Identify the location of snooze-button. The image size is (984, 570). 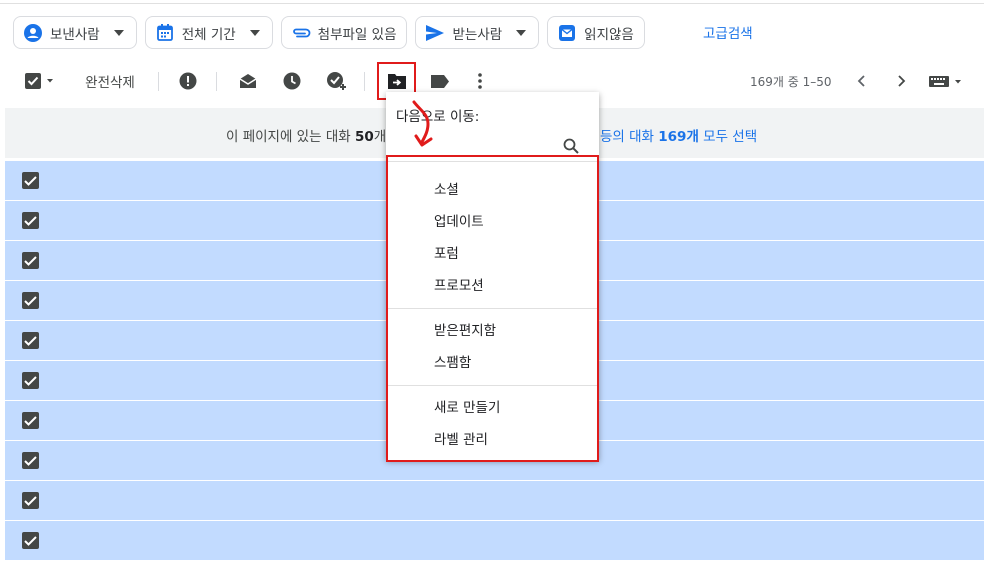
(292, 81).